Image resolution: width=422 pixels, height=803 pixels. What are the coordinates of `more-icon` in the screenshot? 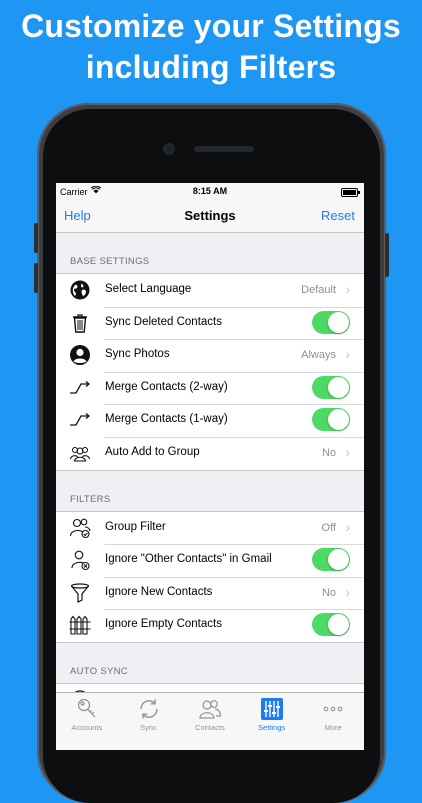 It's located at (333, 709).